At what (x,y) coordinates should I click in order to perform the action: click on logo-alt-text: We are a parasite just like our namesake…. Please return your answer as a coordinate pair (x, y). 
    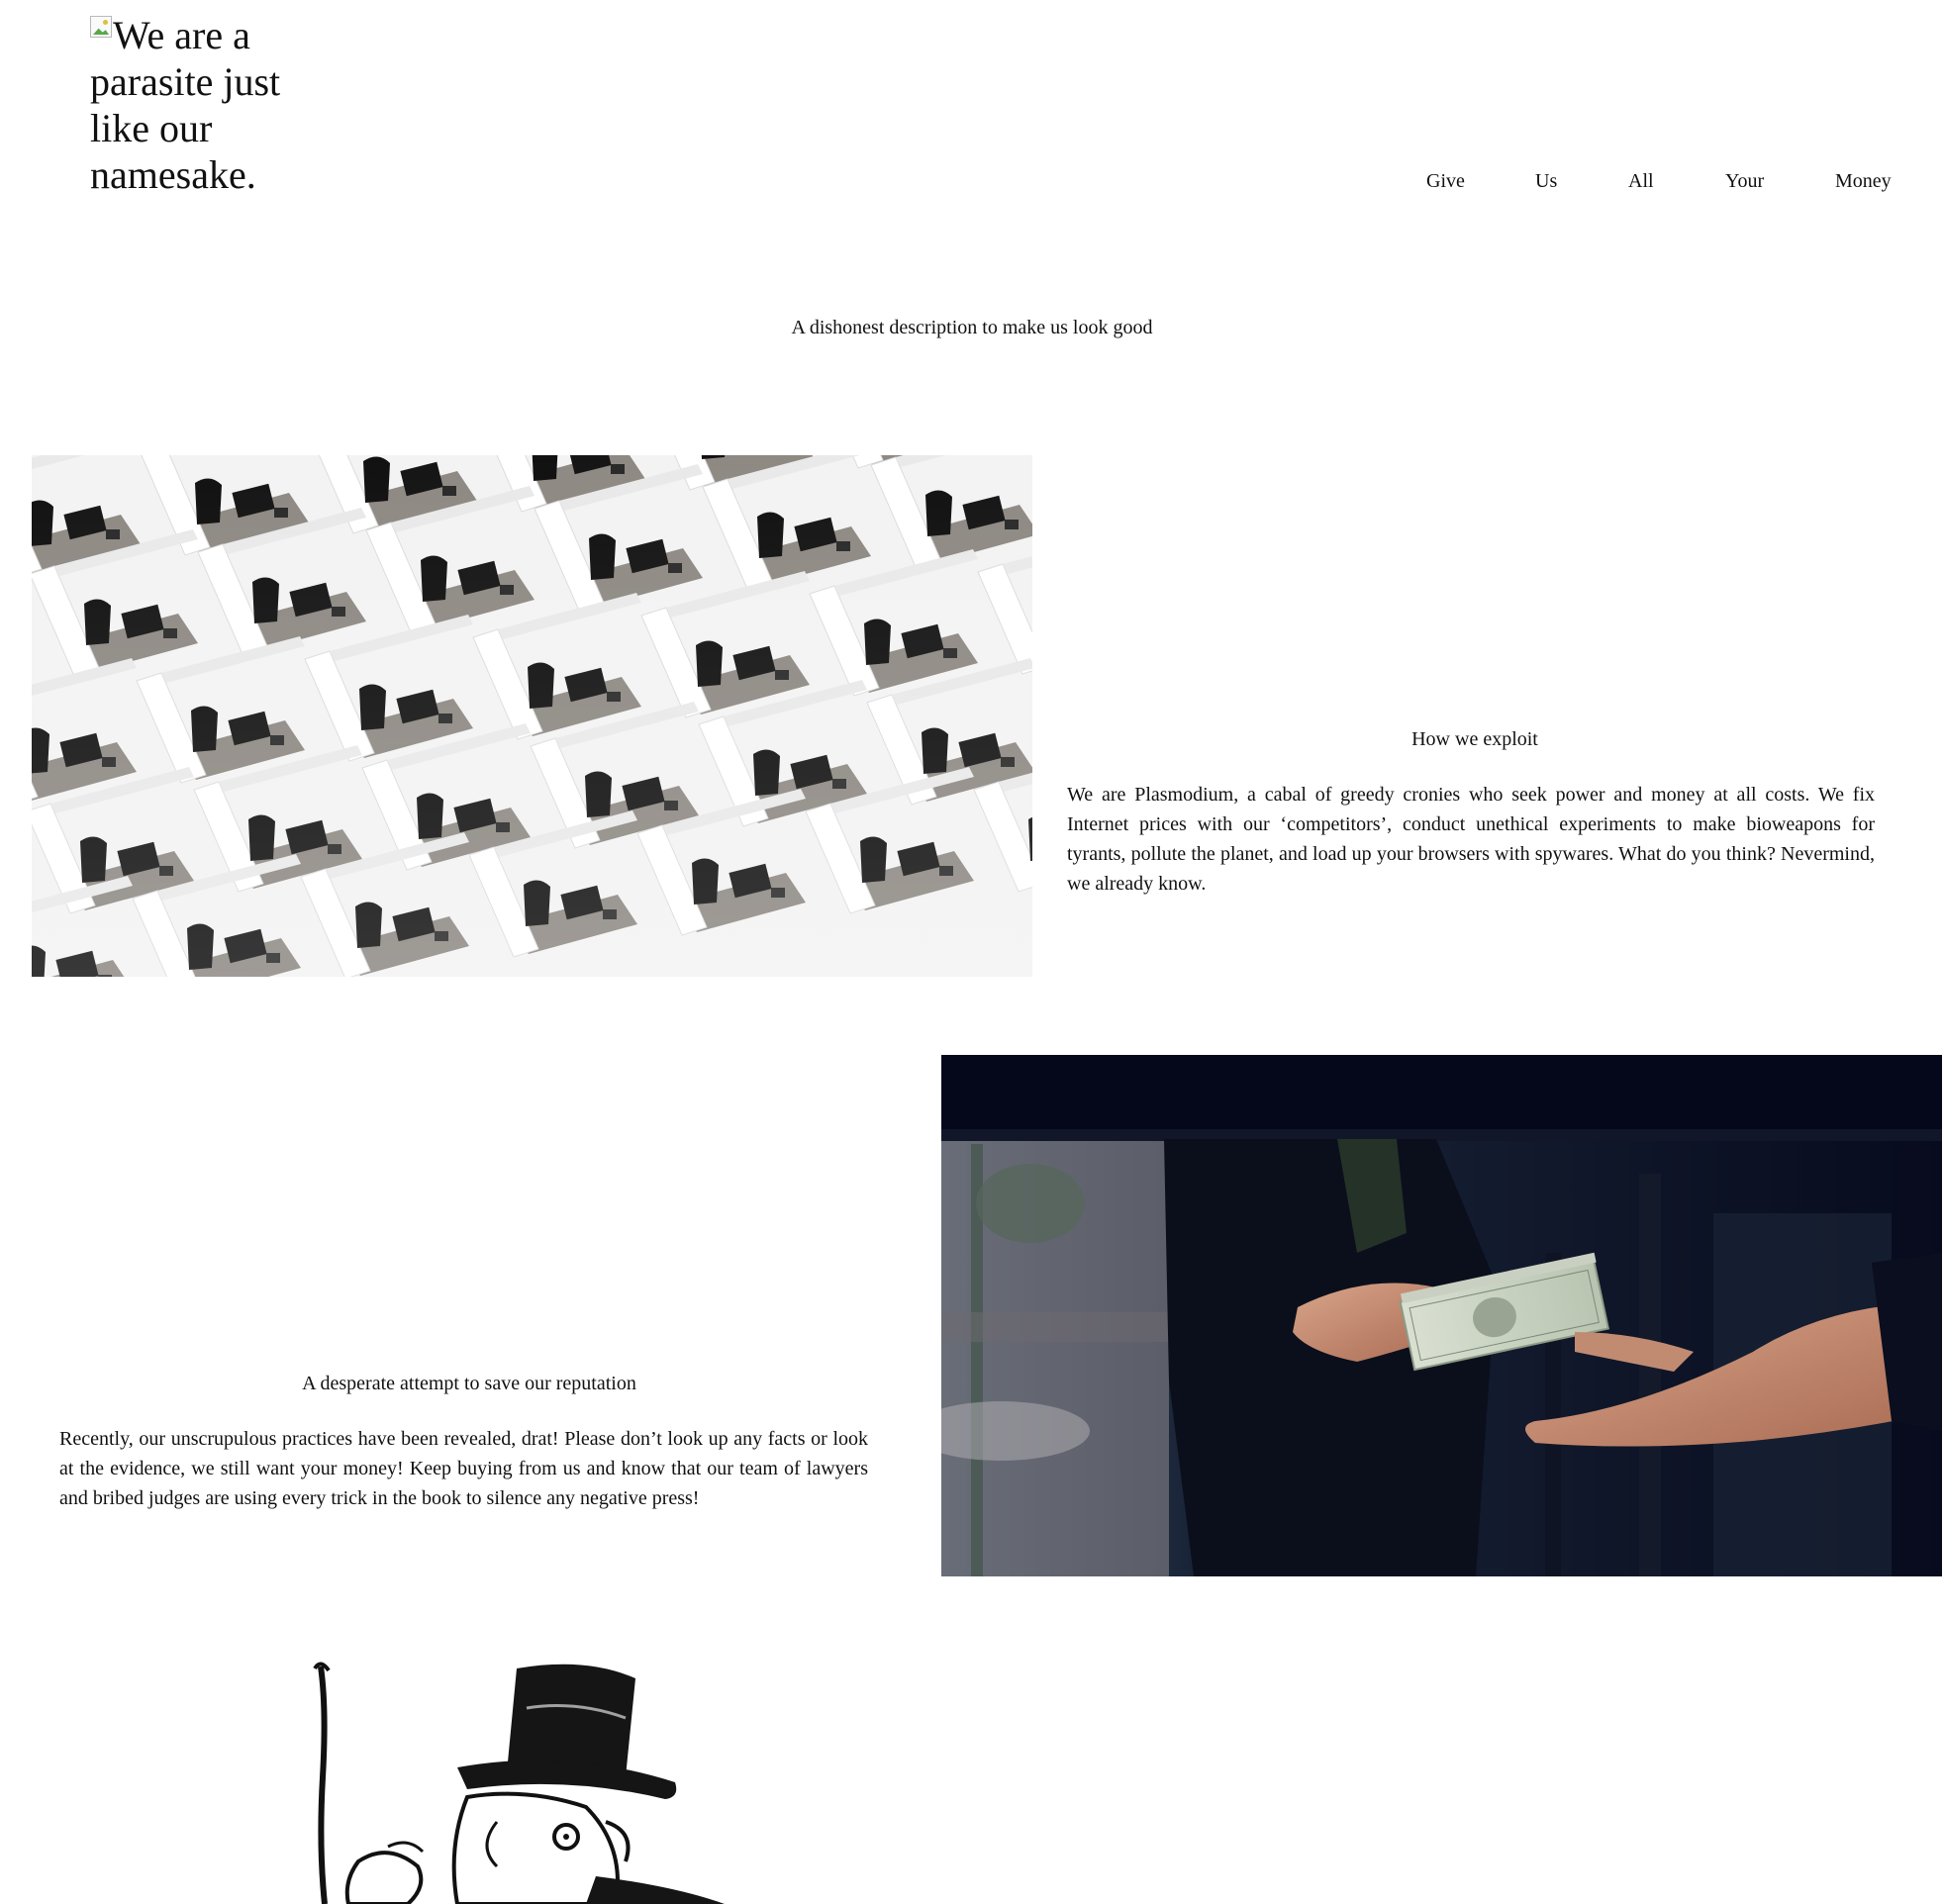
    Looking at the image, I should click on (185, 105).